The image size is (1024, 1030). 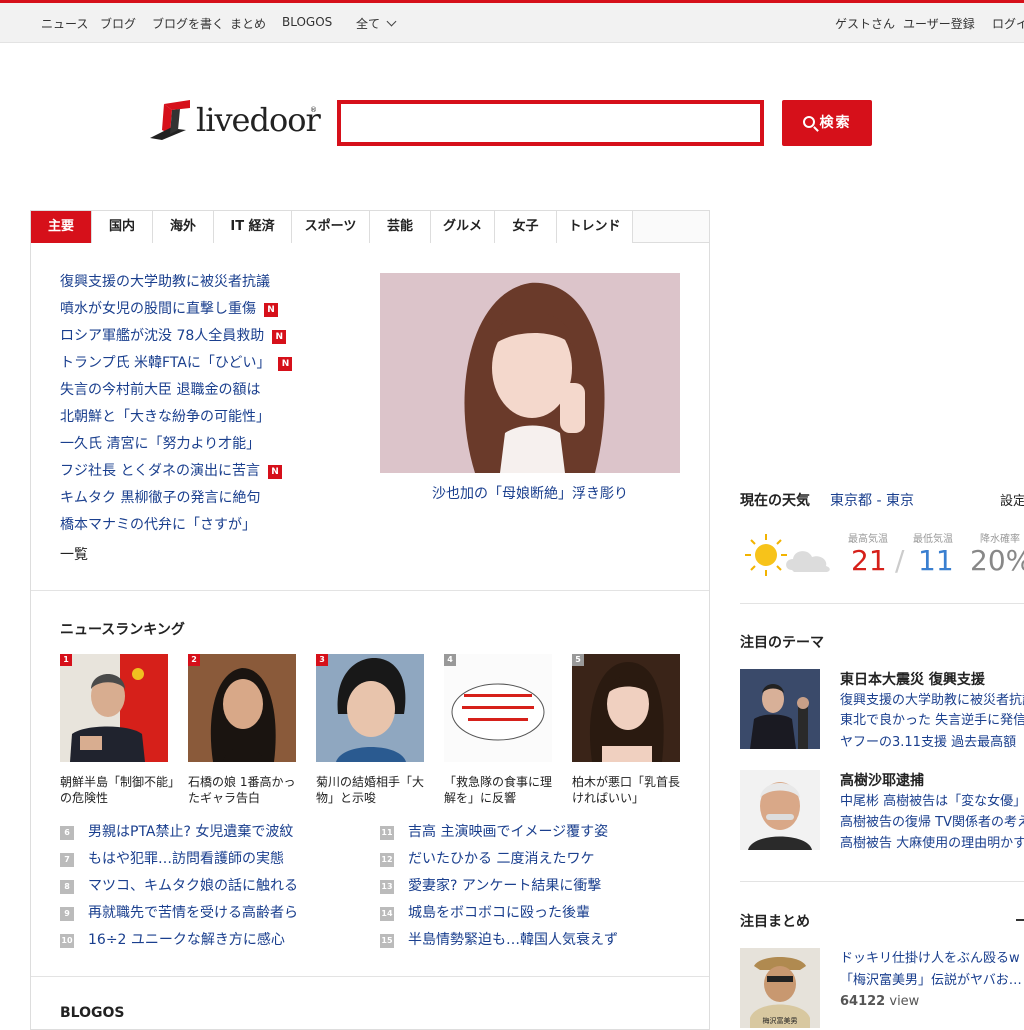 What do you see at coordinates (242, 708) in the screenshot?
I see `ranking-thumb: 2` at bounding box center [242, 708].